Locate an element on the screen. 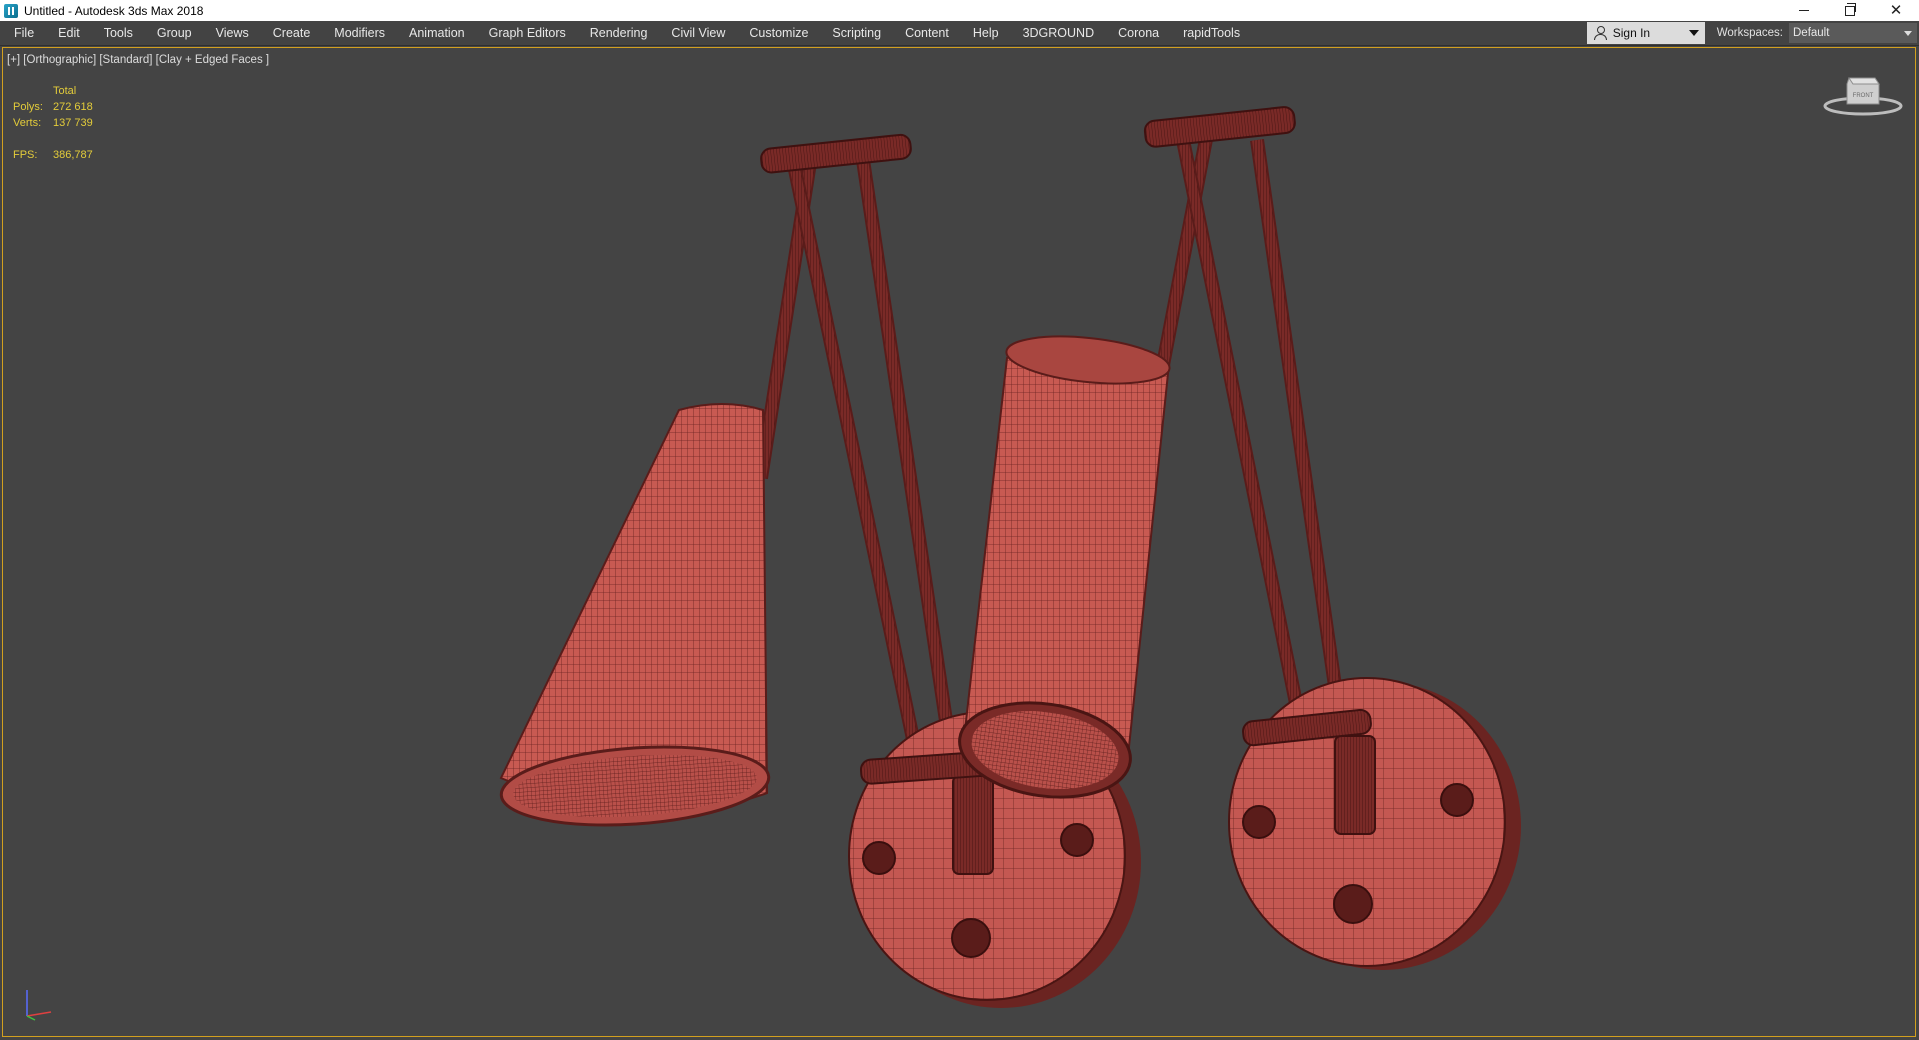 This screenshot has width=1919, height=1040. verts-label: Verts: is located at coordinates (27, 123).